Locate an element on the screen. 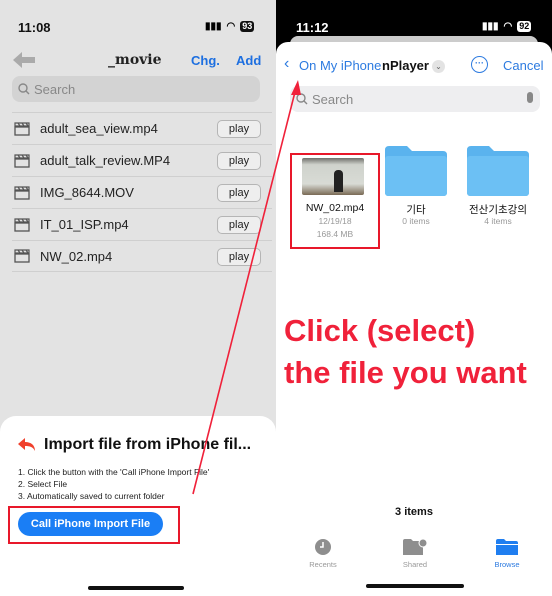  microphone-icon is located at coordinates (530, 97).